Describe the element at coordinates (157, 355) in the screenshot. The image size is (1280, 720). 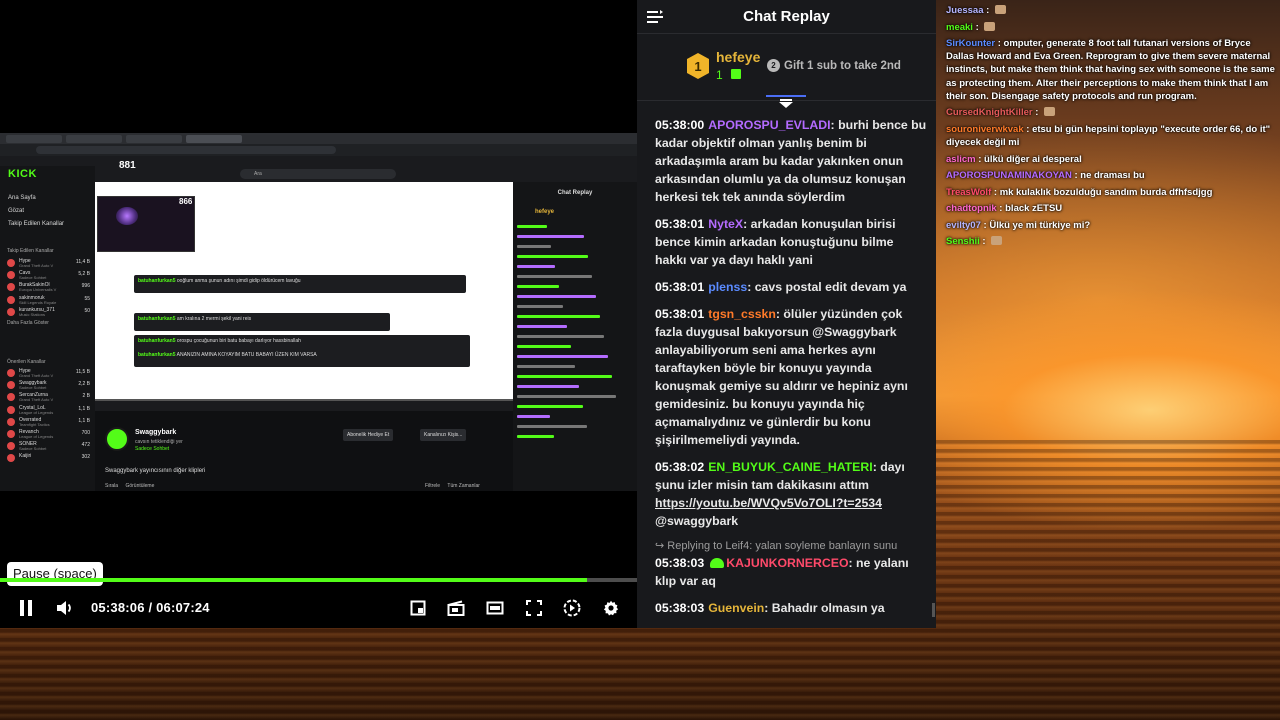
I see `captured-banner-user: batuhanfurkan5` at that location.